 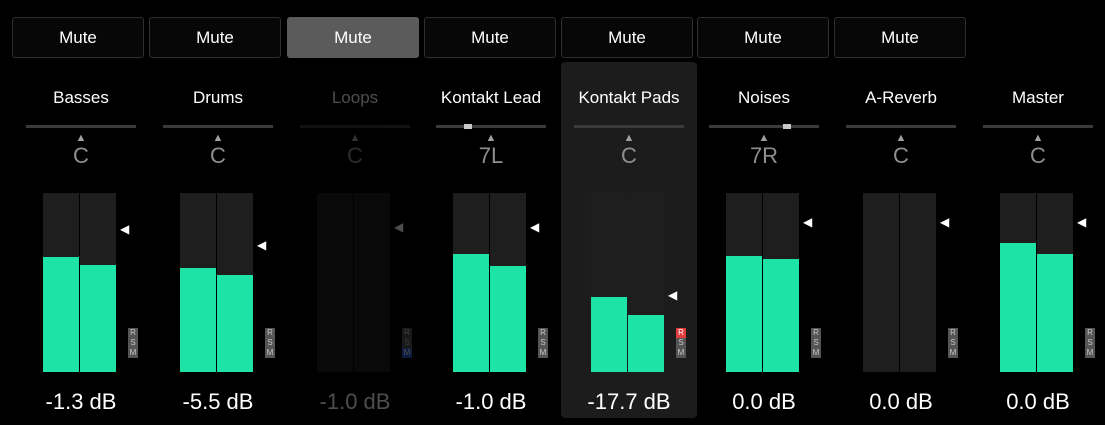 I want to click on channel-strip: Kontakt Lead ▲ 7L ◀ R S M -1.0 dB, so click(x=491, y=240).